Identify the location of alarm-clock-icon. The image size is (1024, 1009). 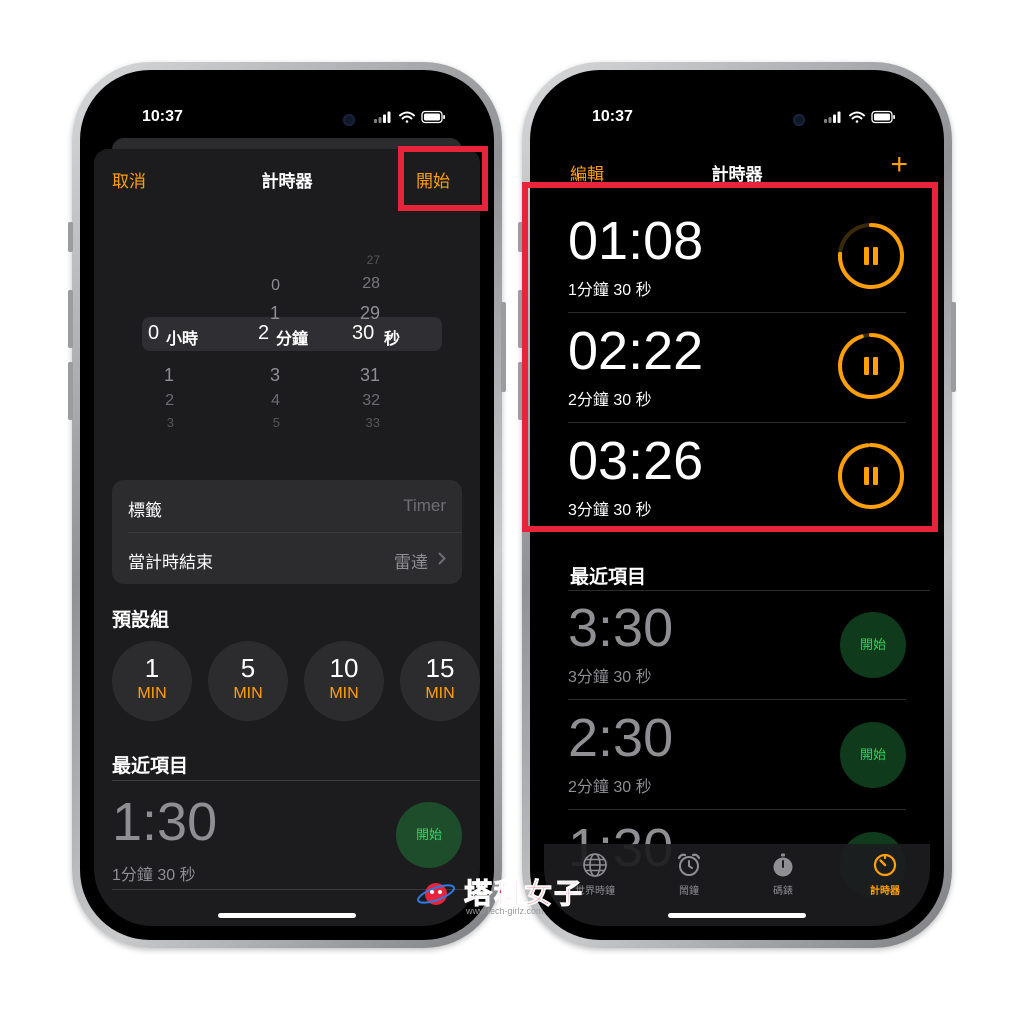
(689, 864).